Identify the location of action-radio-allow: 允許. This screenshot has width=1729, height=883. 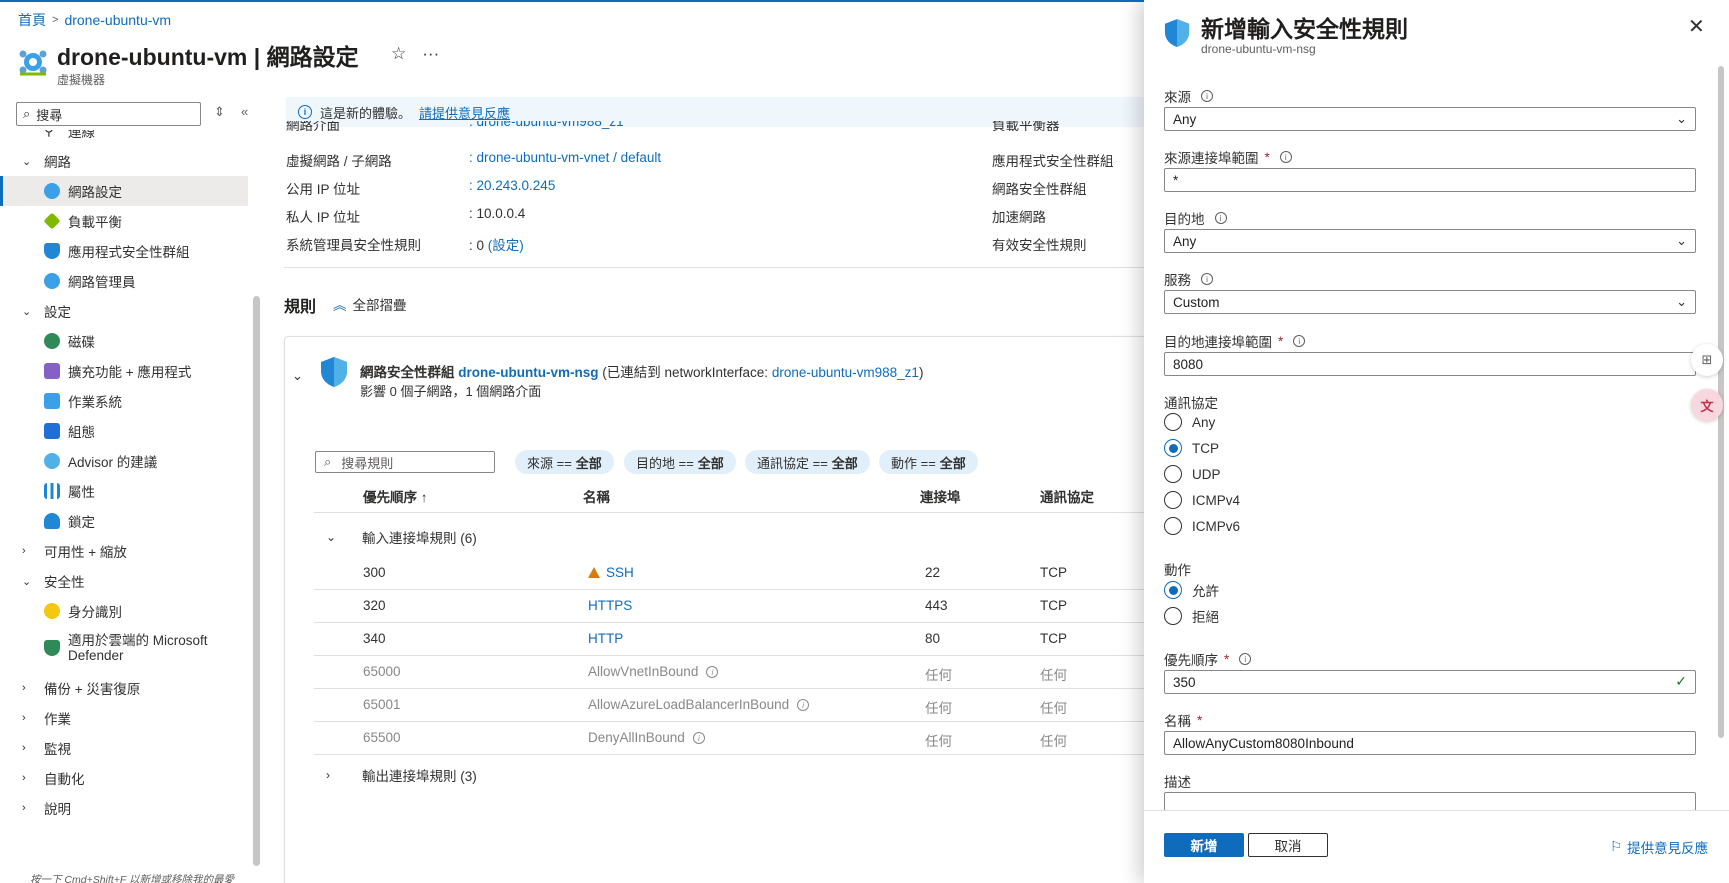
(1191, 590).